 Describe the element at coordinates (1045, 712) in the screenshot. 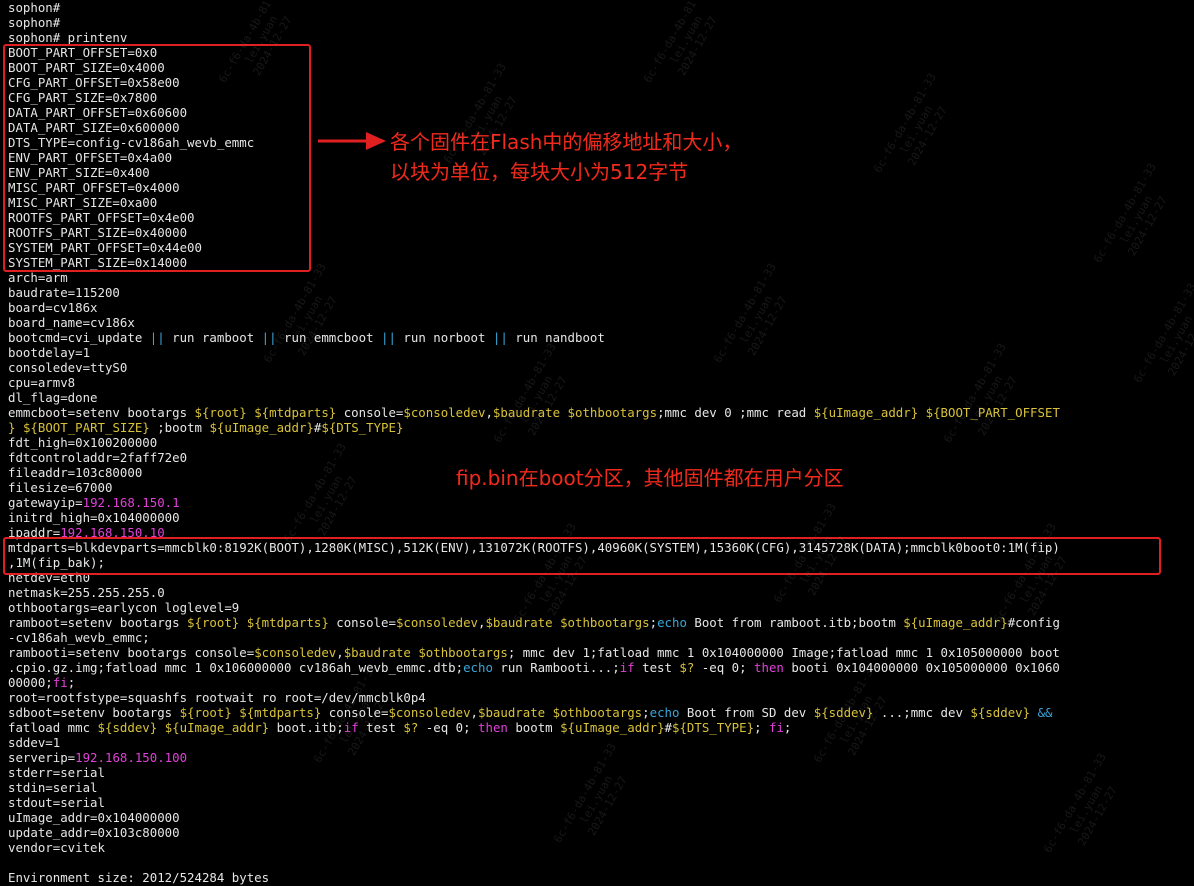

I see `terminal-text-segment: &&` at that location.